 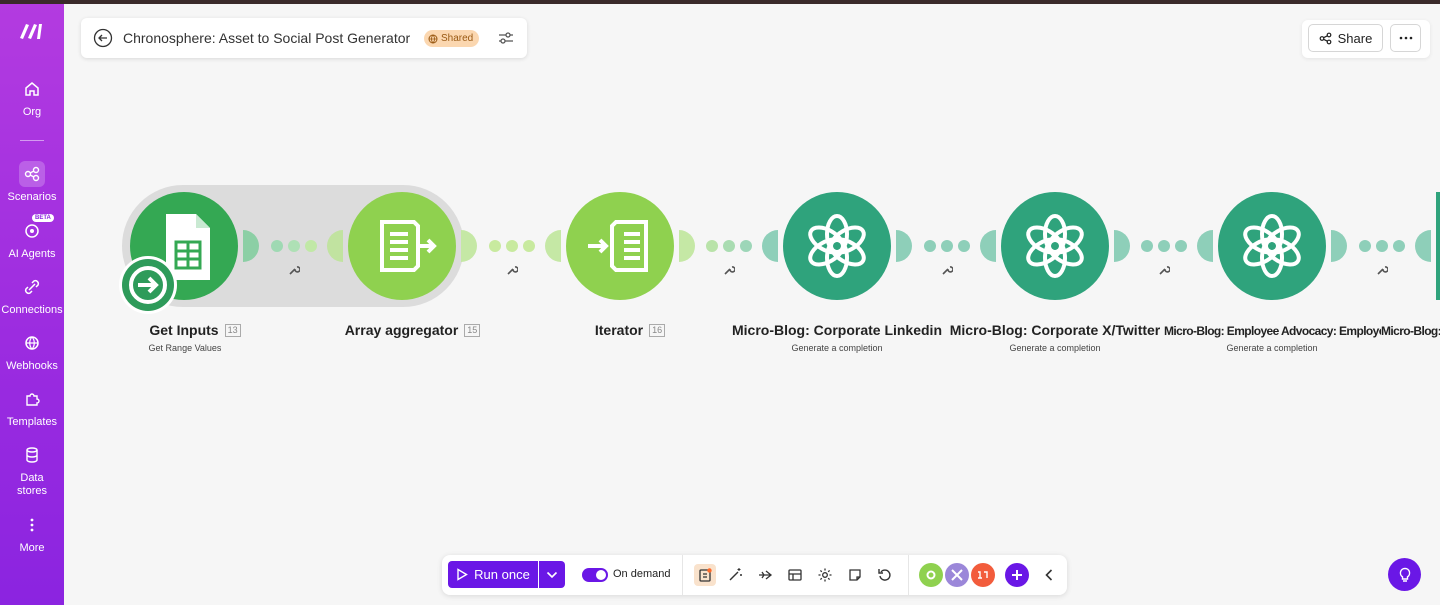 What do you see at coordinates (32, 89) in the screenshot?
I see `home-icon` at bounding box center [32, 89].